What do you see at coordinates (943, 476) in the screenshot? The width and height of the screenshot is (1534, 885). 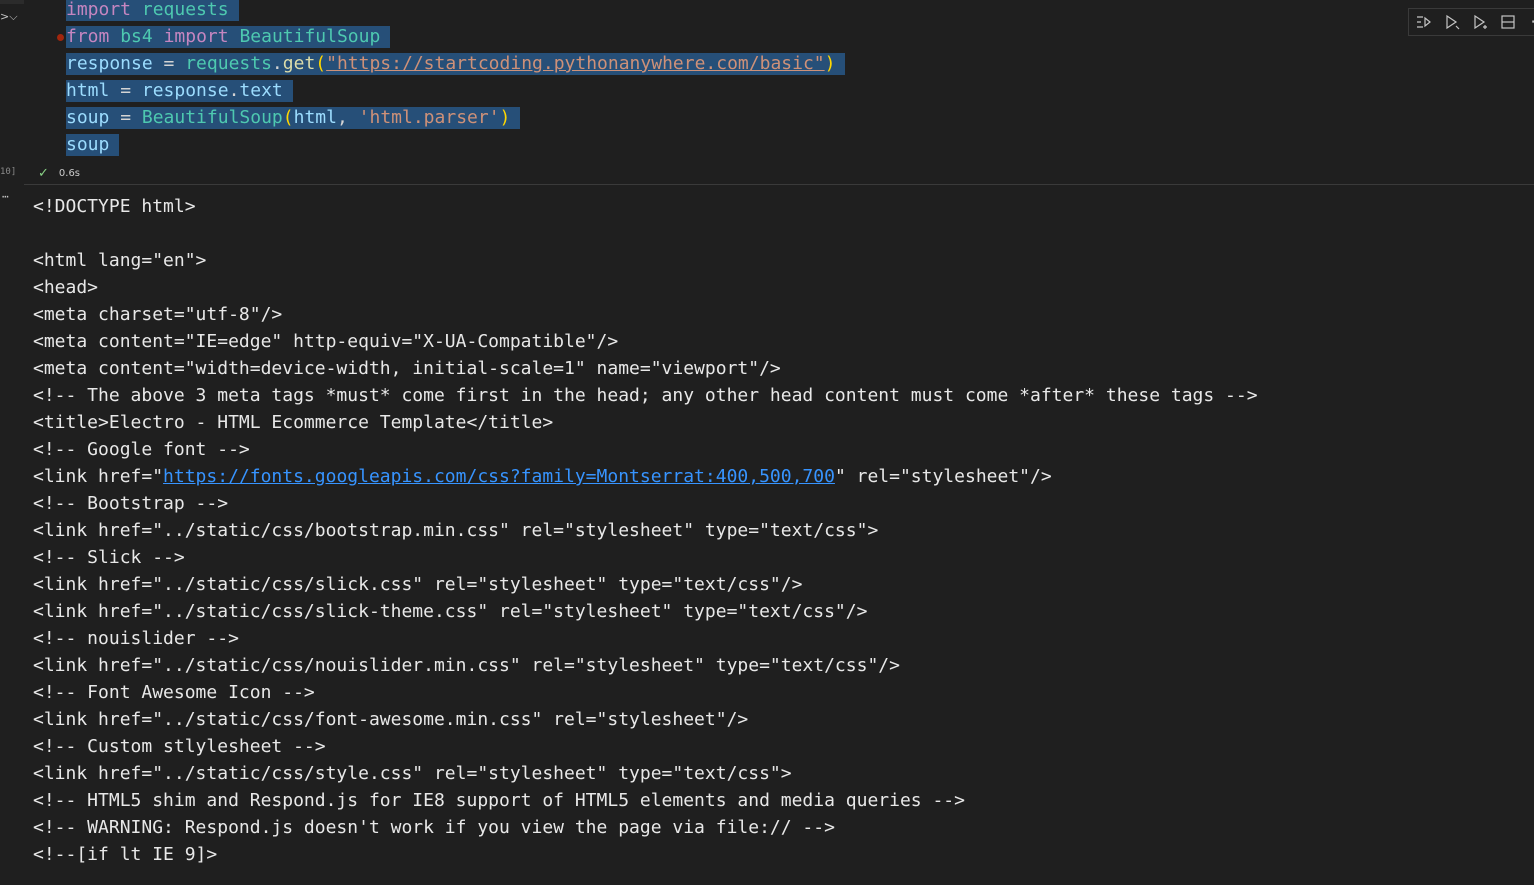 I see `link-suffix: " rel="stylesheet"/>` at bounding box center [943, 476].